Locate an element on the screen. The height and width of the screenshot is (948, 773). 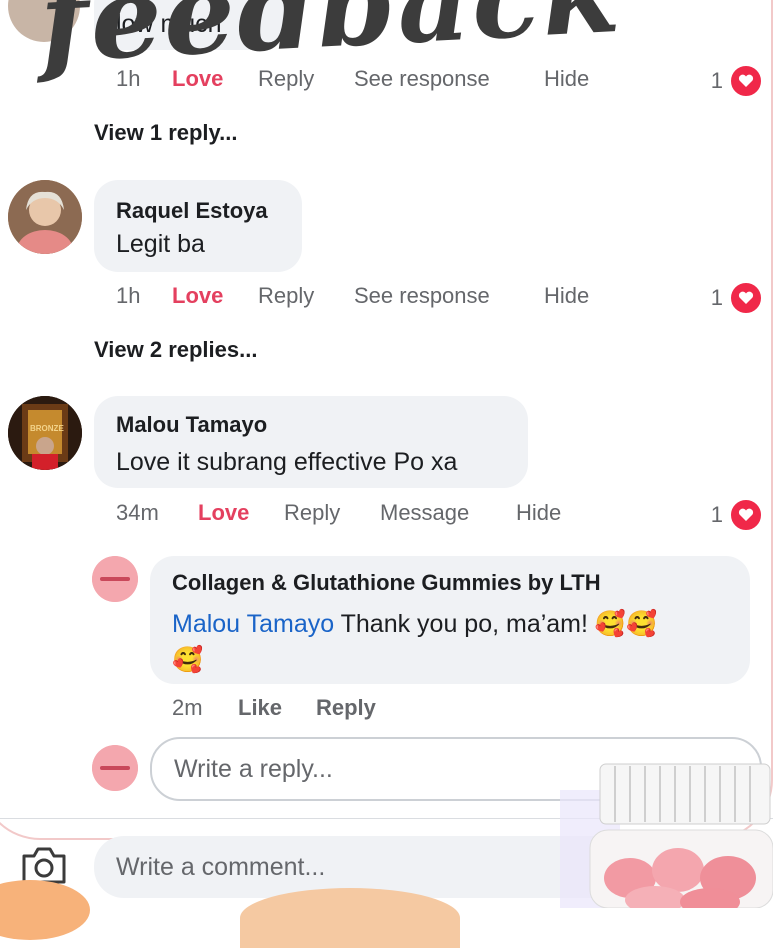
page-reply-mention: Malou Tamayo is located at coordinates (253, 624).